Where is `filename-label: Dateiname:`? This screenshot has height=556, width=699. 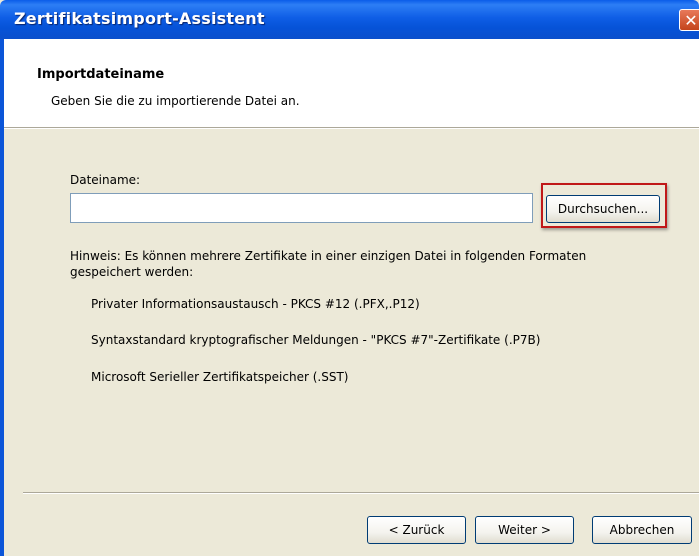 filename-label: Dateiname: is located at coordinates (105, 180).